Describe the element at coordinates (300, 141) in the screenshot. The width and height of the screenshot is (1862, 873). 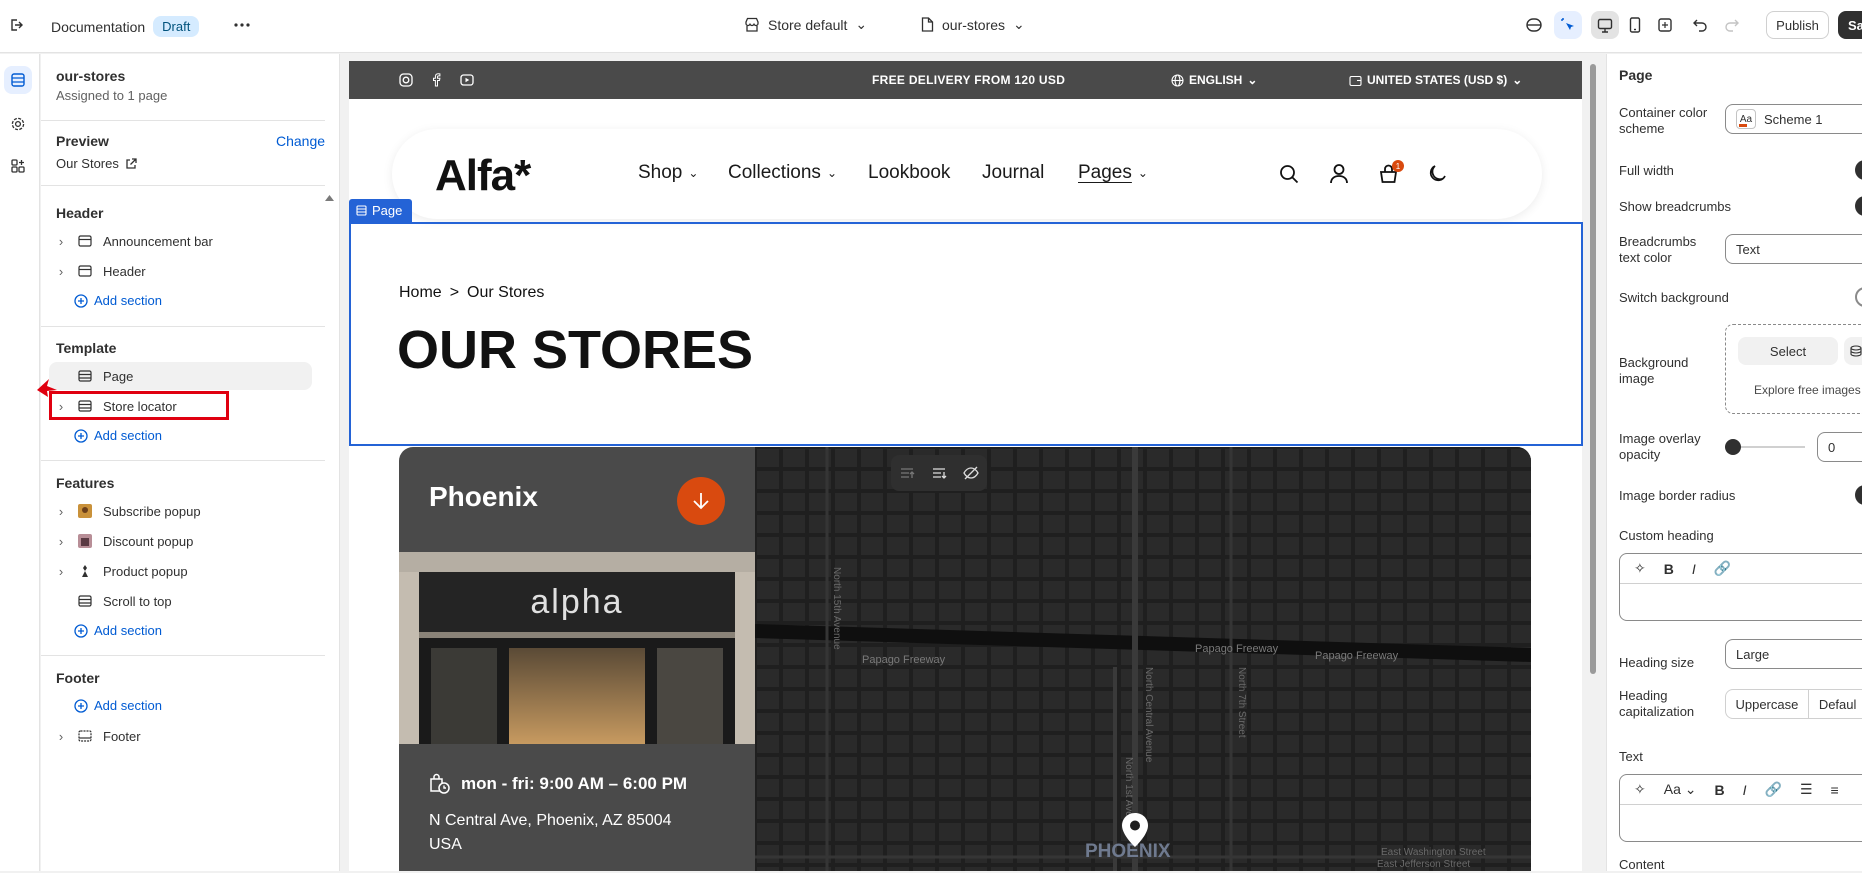
I see `change-preview-link: Change` at that location.